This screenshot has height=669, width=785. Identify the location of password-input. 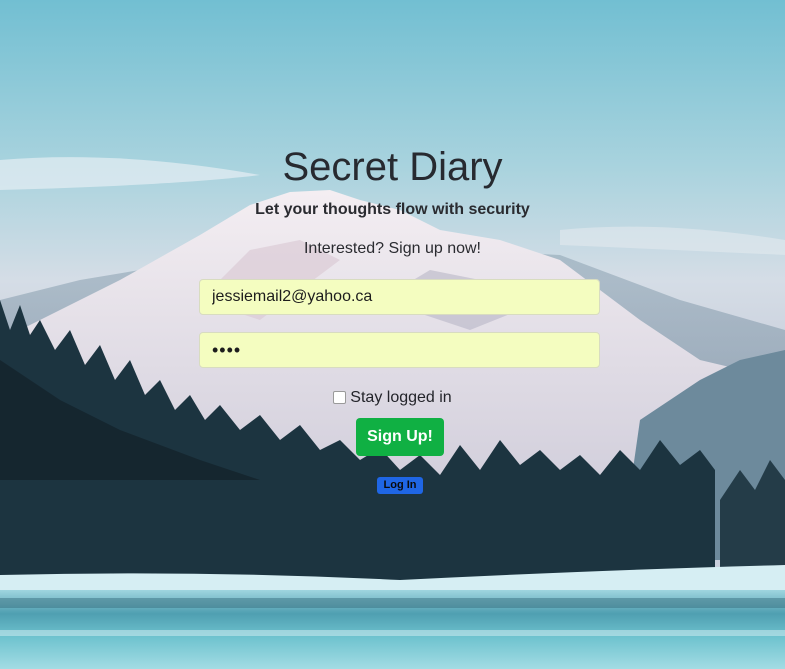
(399, 350).